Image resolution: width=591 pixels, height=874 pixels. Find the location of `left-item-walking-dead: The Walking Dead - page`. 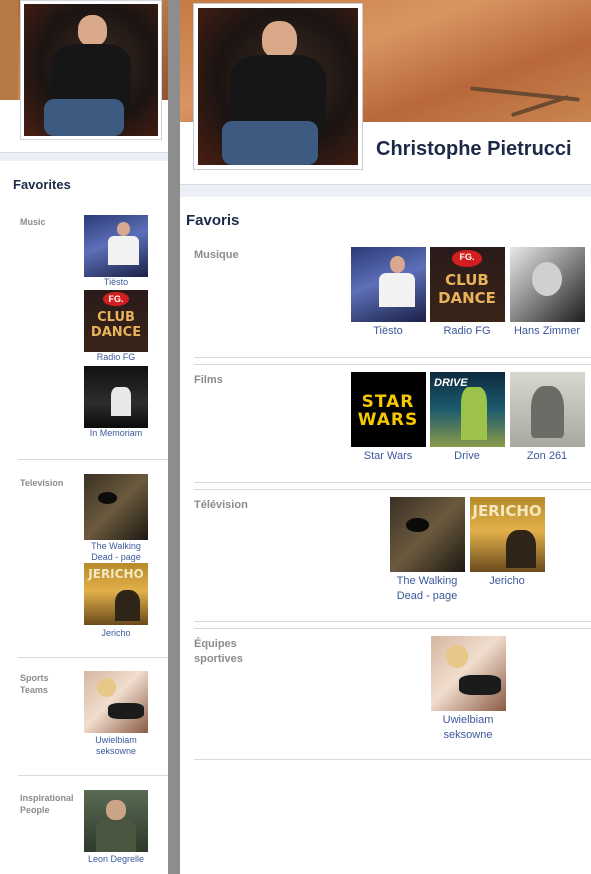

left-item-walking-dead: The Walking Dead - page is located at coordinates (116, 518).